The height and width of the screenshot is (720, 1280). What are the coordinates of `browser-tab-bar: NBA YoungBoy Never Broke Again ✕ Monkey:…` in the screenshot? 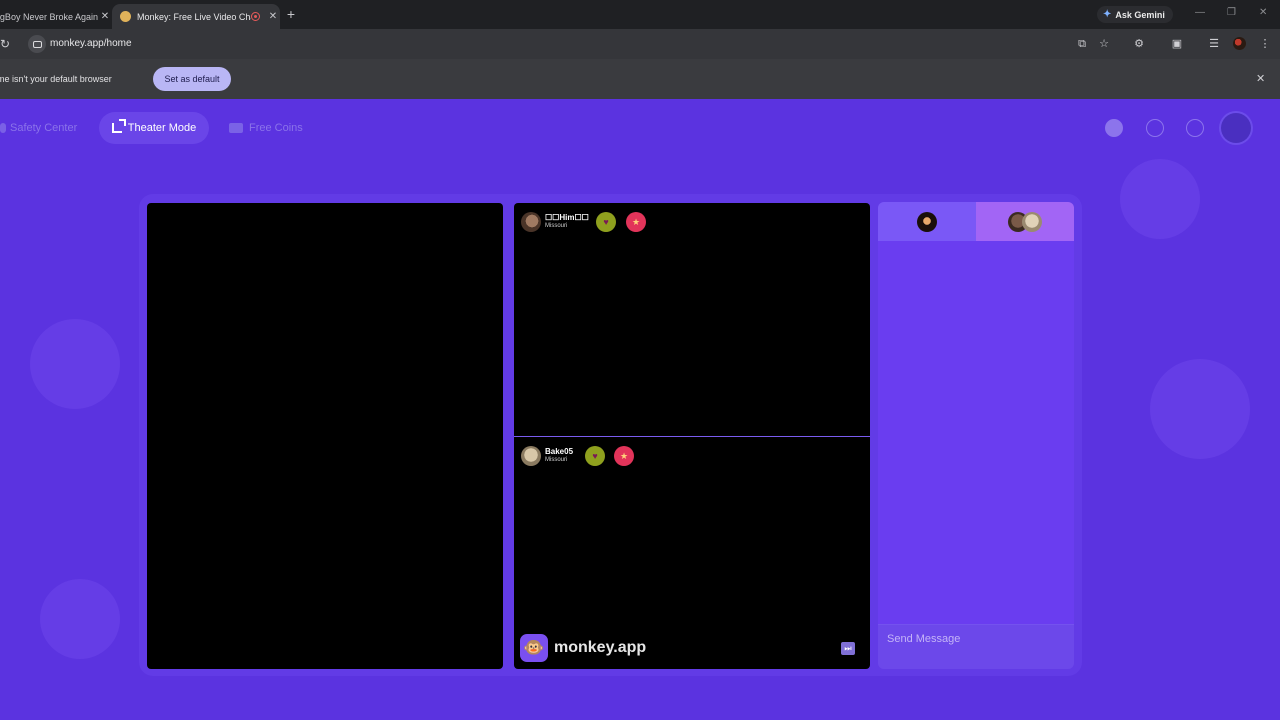 It's located at (640, 14).